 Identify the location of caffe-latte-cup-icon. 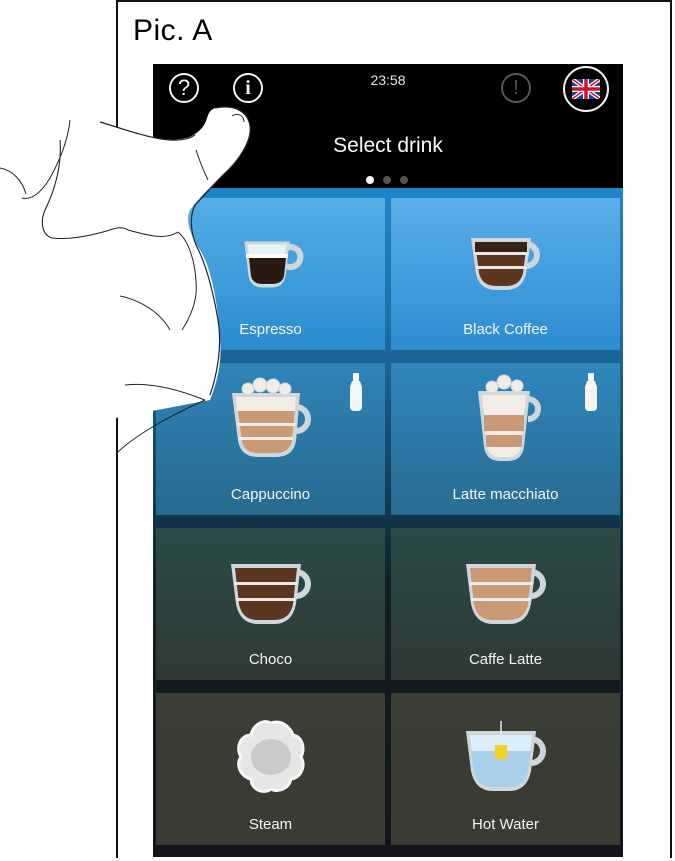
(505, 594).